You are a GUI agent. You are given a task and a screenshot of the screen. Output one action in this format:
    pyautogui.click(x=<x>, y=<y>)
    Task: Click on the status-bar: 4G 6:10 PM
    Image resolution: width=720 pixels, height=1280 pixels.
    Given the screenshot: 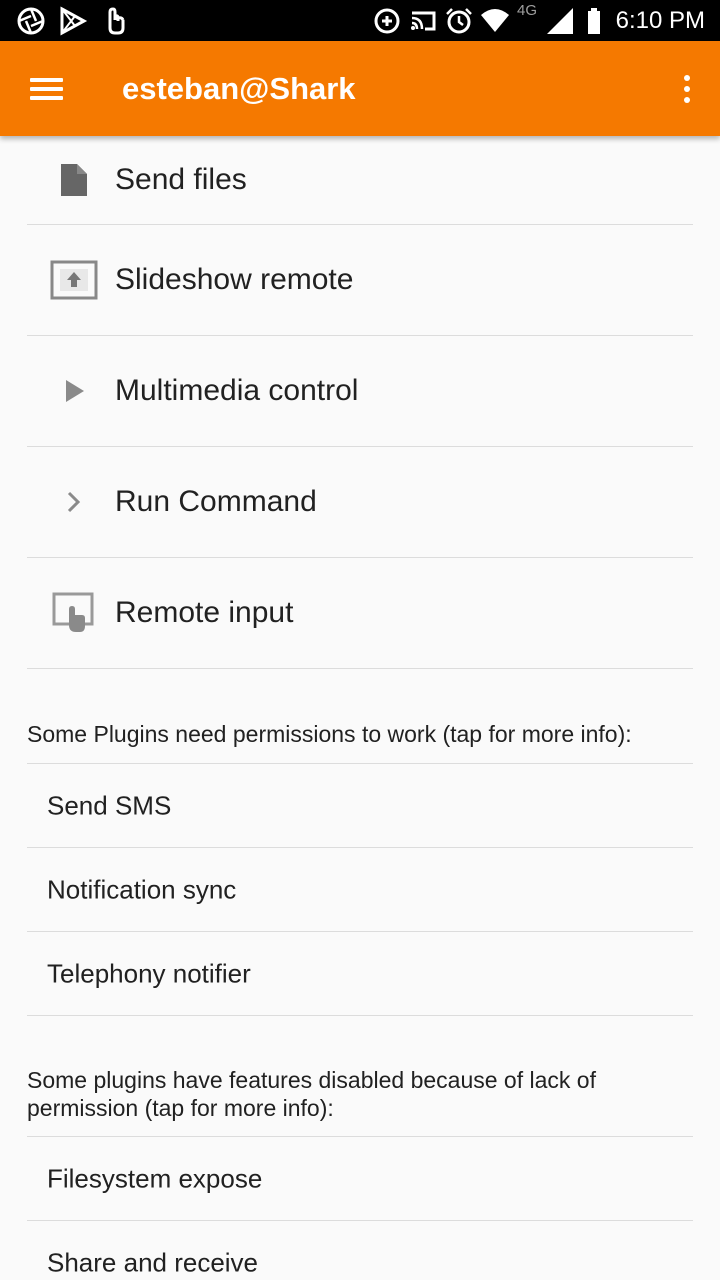 What is the action you would take?
    pyautogui.click(x=360, y=20)
    